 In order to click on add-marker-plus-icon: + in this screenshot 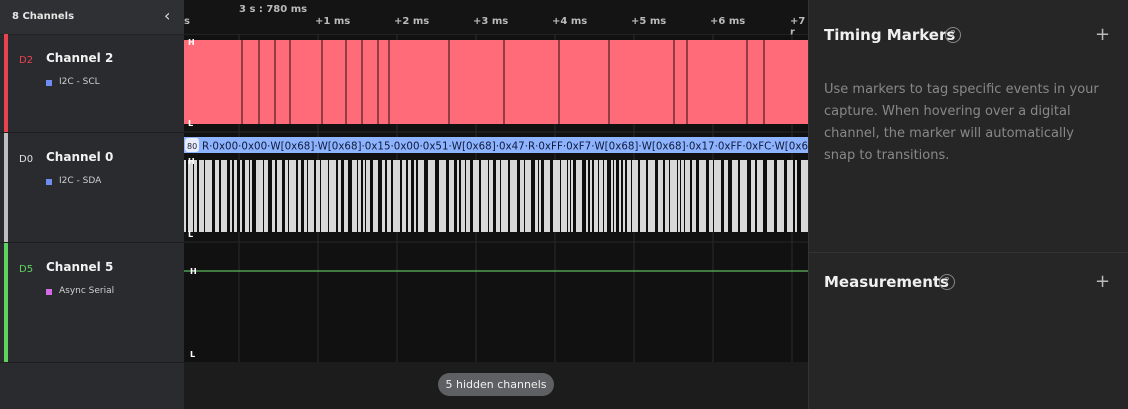, I will do `click(1102, 35)`.